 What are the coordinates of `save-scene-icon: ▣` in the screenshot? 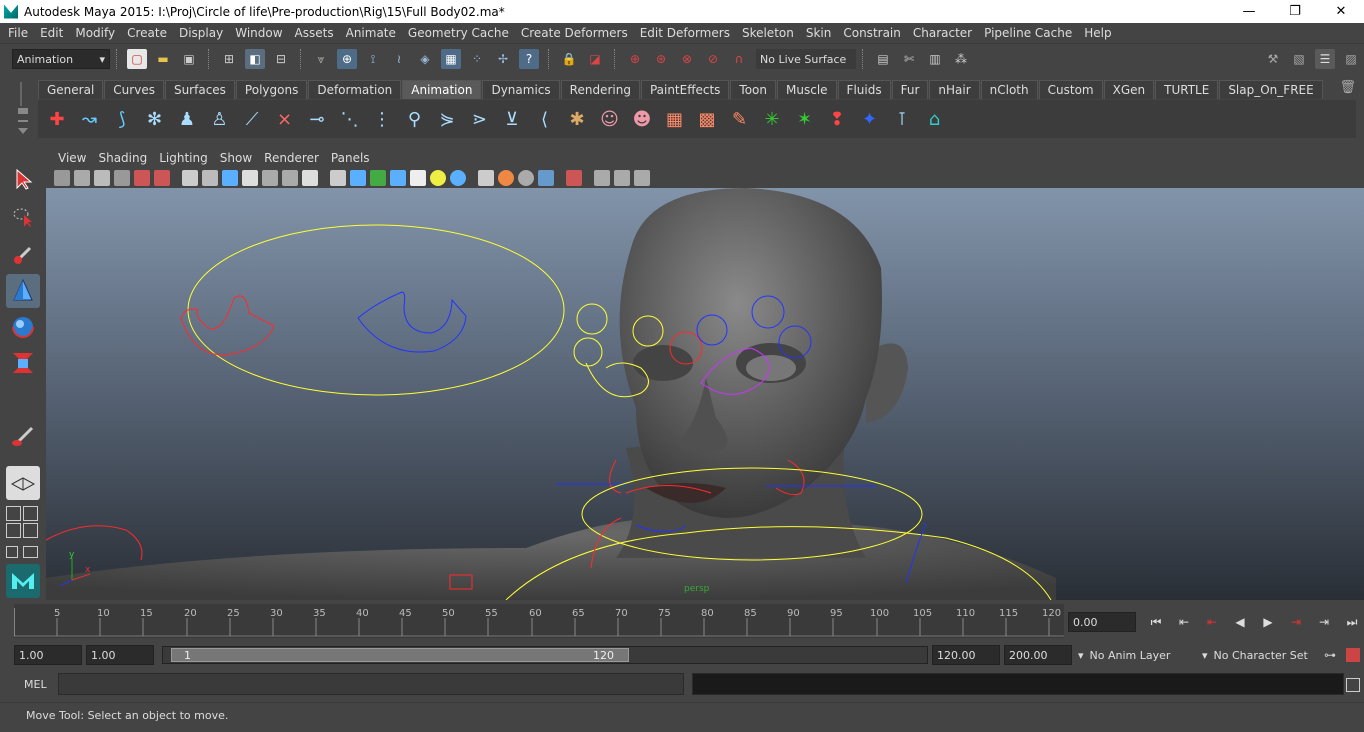 It's located at (189, 59).